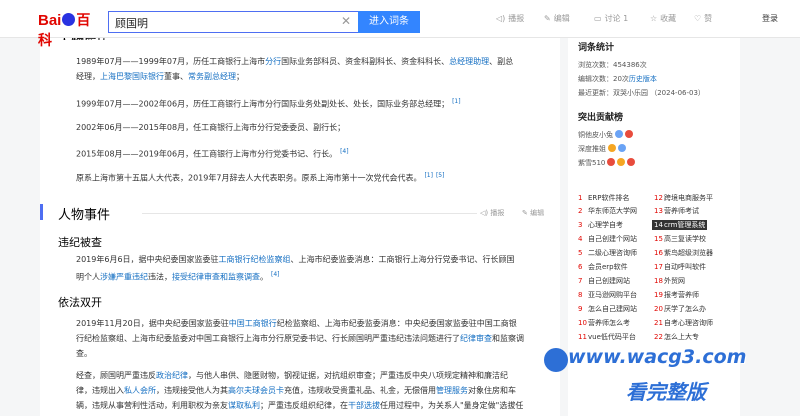 The image size is (800, 416). What do you see at coordinates (124, 277) in the screenshot?
I see `link-violation: 涉嫌严重违纪` at bounding box center [124, 277].